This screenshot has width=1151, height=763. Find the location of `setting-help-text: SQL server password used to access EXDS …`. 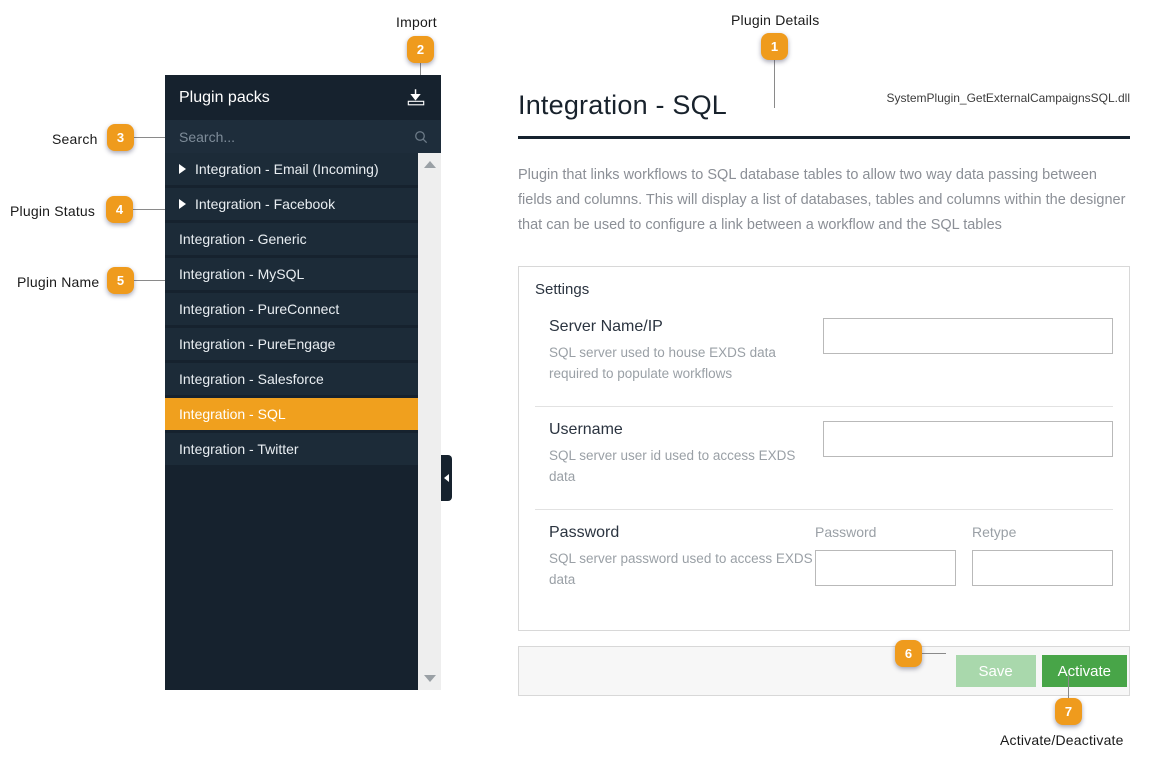

setting-help-text: SQL server password used to access EXDS … is located at coordinates (681, 569).